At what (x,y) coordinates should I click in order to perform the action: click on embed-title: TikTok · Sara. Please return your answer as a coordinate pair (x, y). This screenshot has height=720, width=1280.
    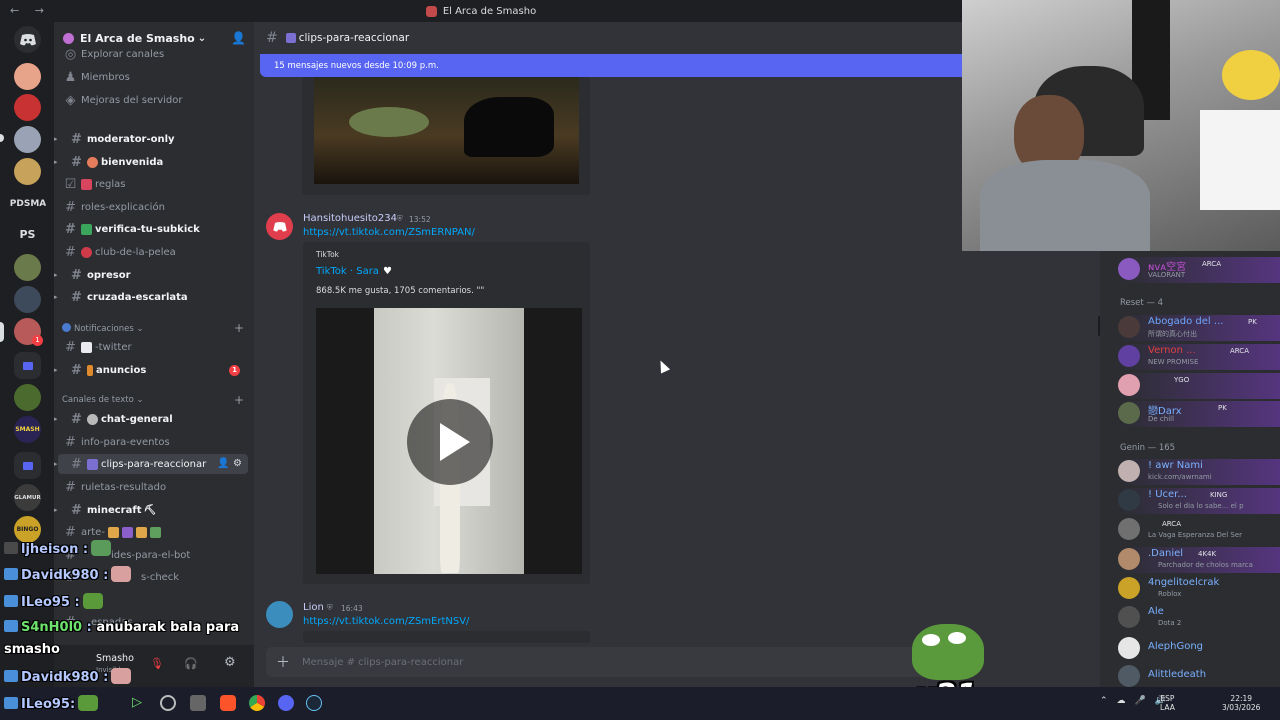
    Looking at the image, I should click on (347, 271).